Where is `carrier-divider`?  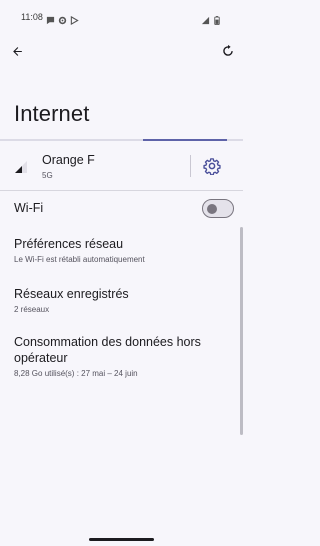
carrier-divider is located at coordinates (190, 166).